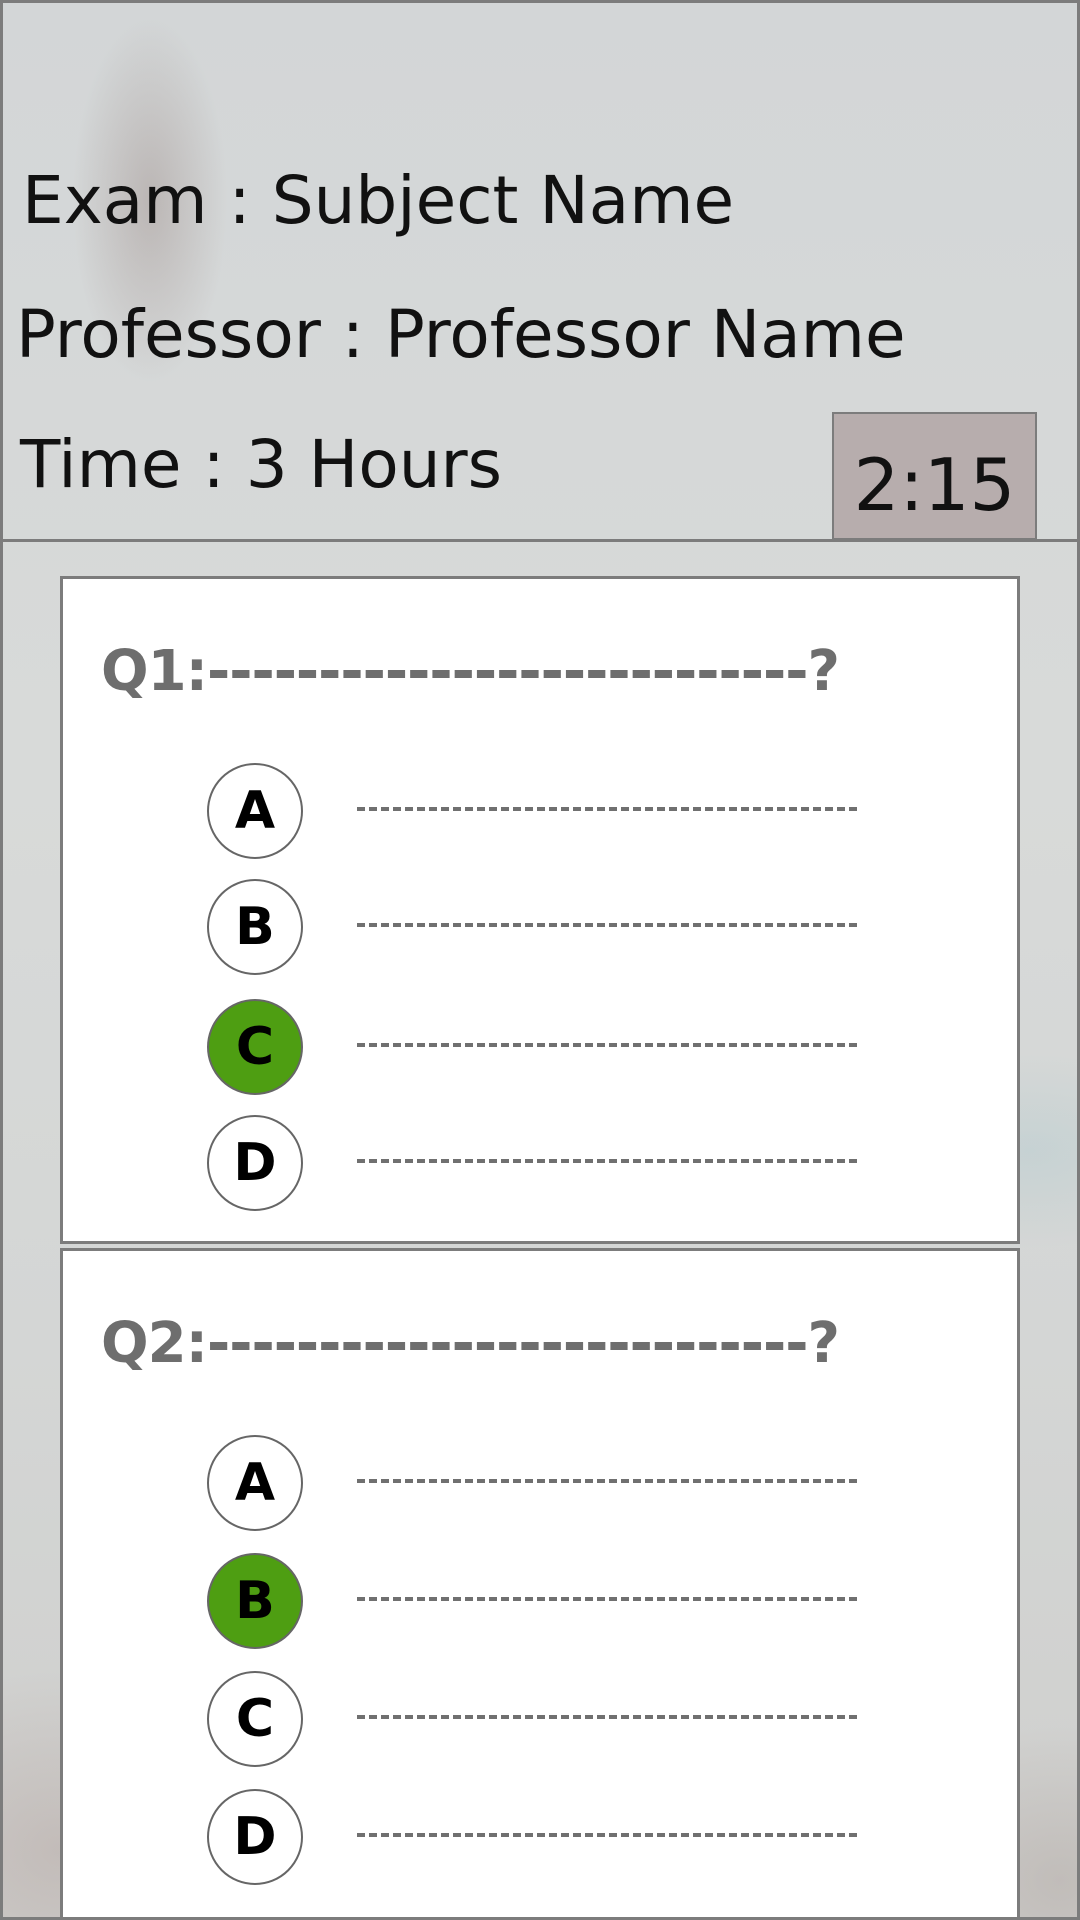 The height and width of the screenshot is (1920, 1080). I want to click on exam-subject-label: Exam : Subject Name, so click(378, 200).